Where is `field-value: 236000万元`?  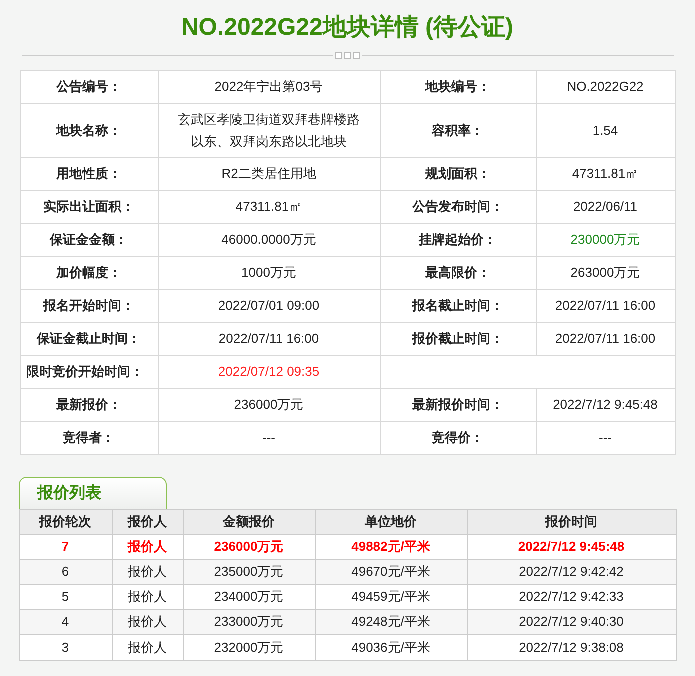 field-value: 236000万元 is located at coordinates (269, 405).